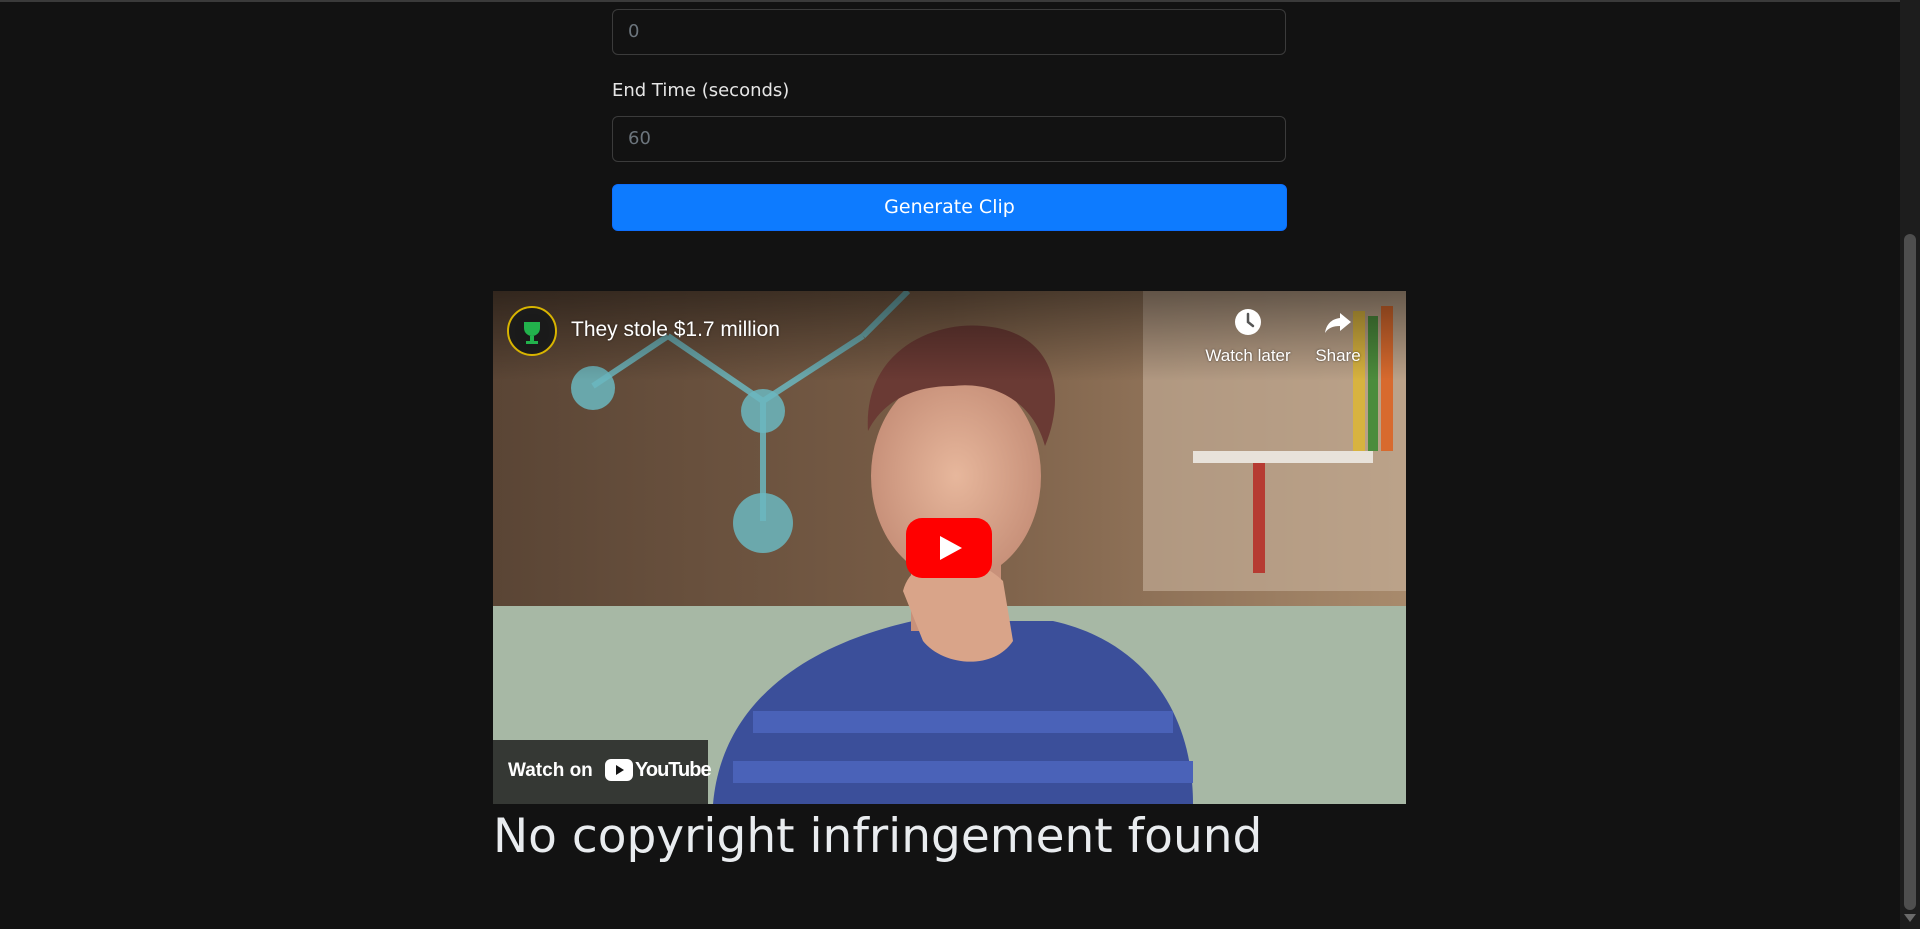  What do you see at coordinates (949, 32) in the screenshot?
I see `start-time-input: 0` at bounding box center [949, 32].